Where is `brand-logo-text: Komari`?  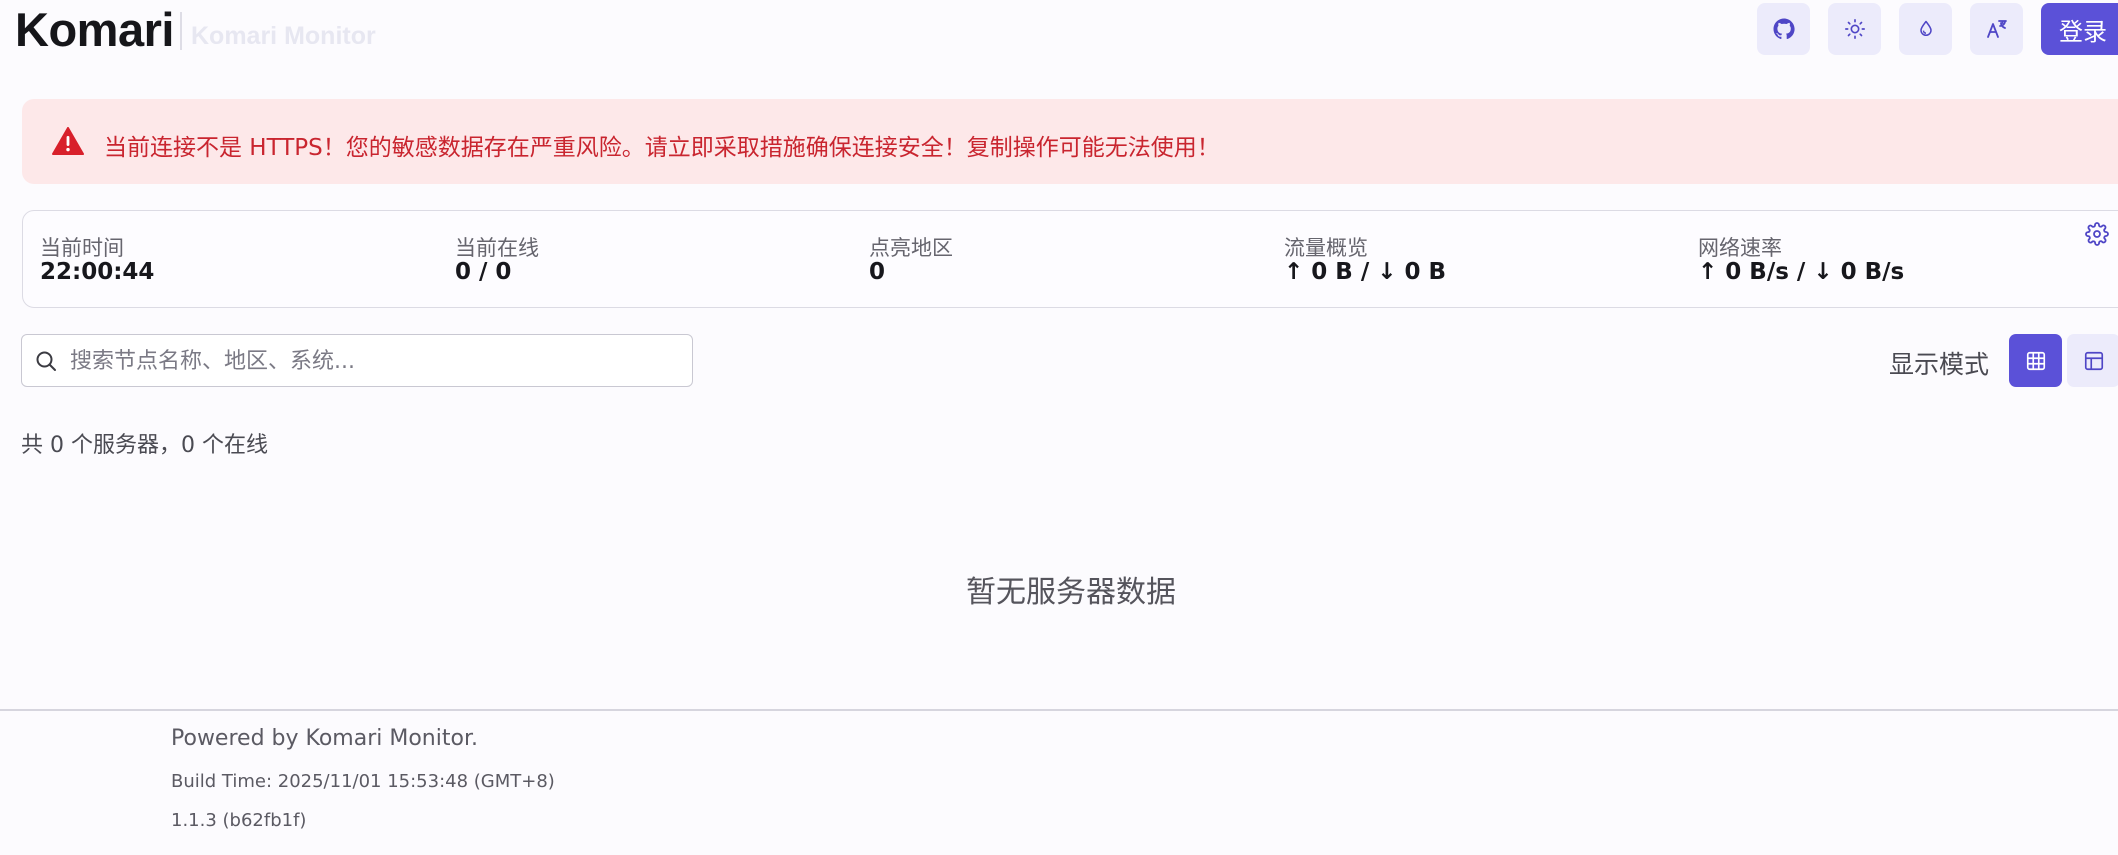
brand-logo-text: Komari is located at coordinates (94, 29).